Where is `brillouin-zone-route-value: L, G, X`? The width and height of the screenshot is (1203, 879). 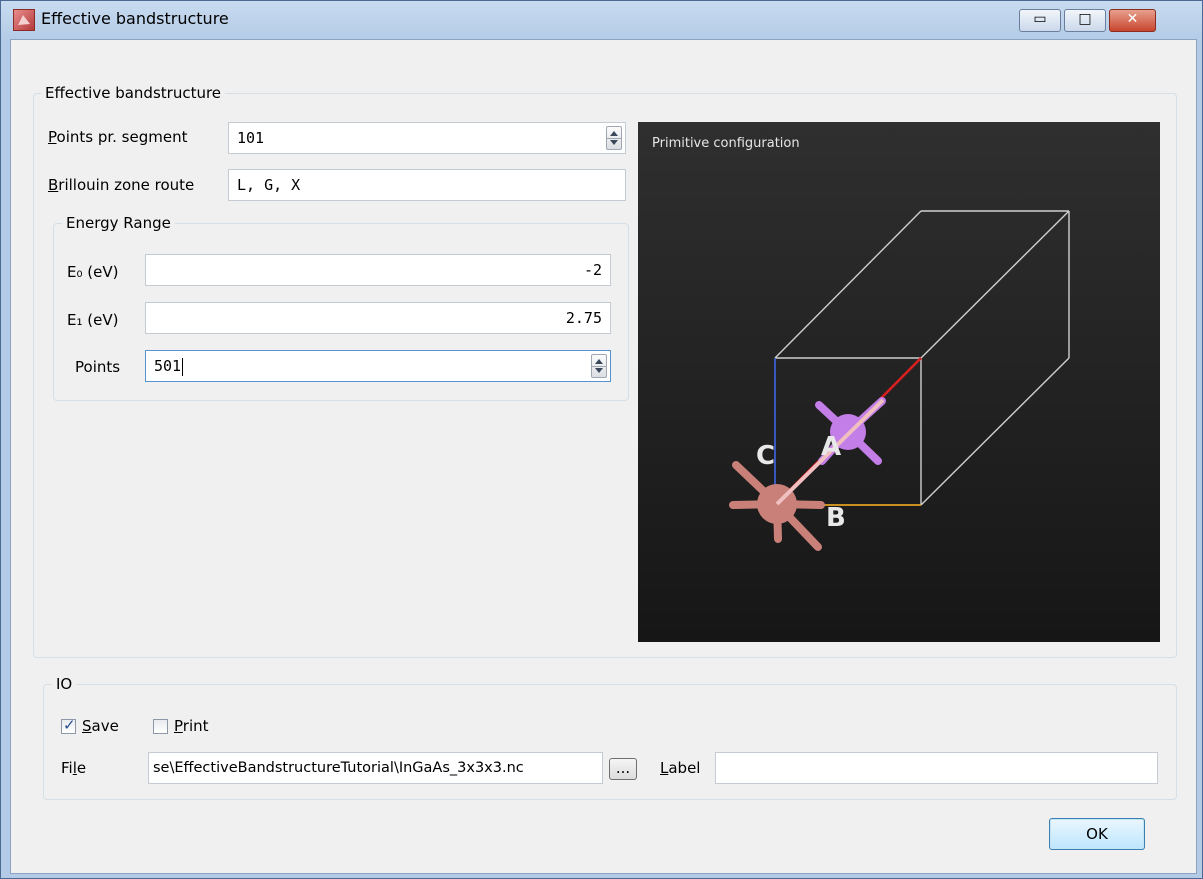
brillouin-zone-route-value: L, G, X is located at coordinates (269, 185).